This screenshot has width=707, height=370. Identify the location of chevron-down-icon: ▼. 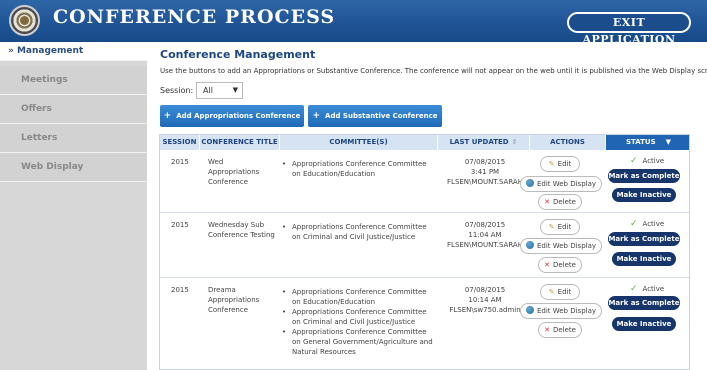
(235, 90).